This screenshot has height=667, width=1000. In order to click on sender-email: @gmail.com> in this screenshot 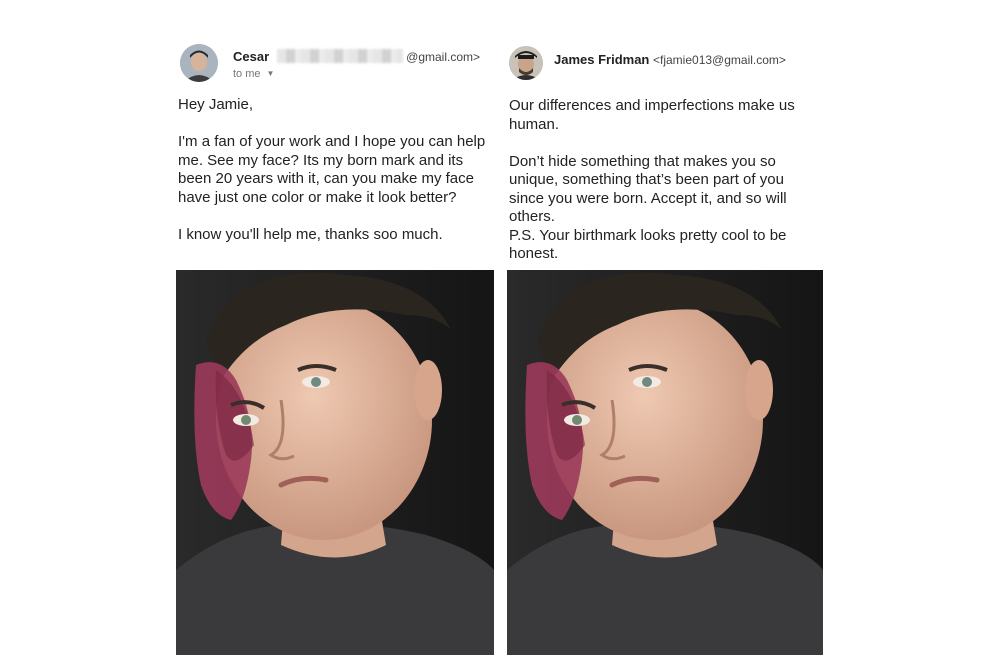, I will do `click(443, 57)`.